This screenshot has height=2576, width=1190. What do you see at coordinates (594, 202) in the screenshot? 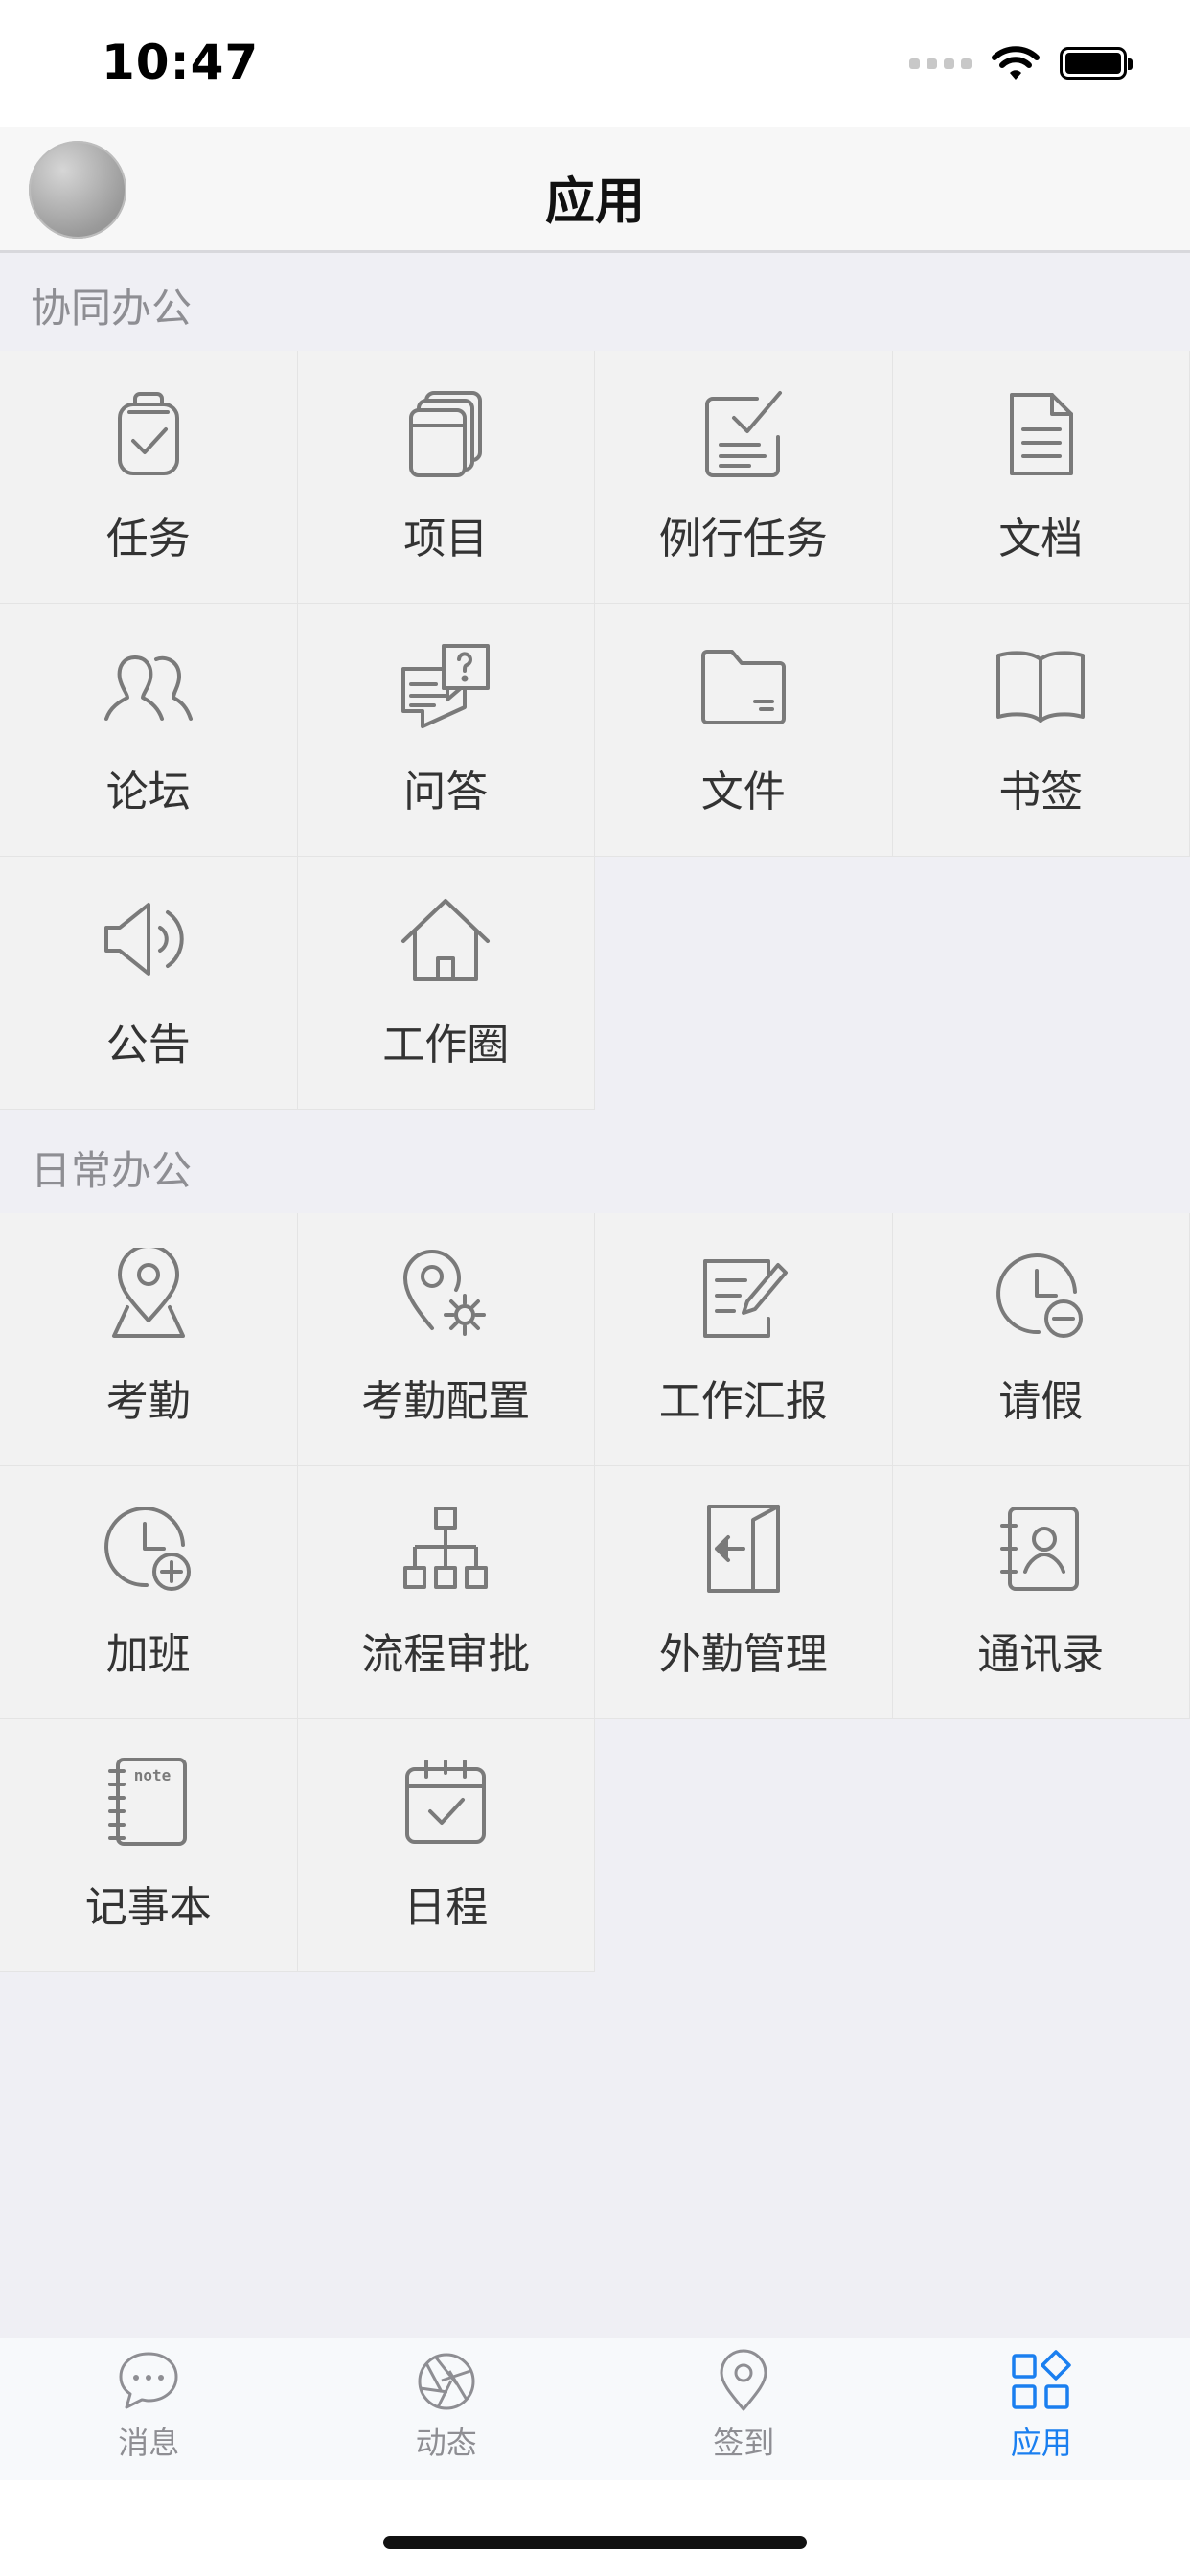
I see `page-title: 应用` at bounding box center [594, 202].